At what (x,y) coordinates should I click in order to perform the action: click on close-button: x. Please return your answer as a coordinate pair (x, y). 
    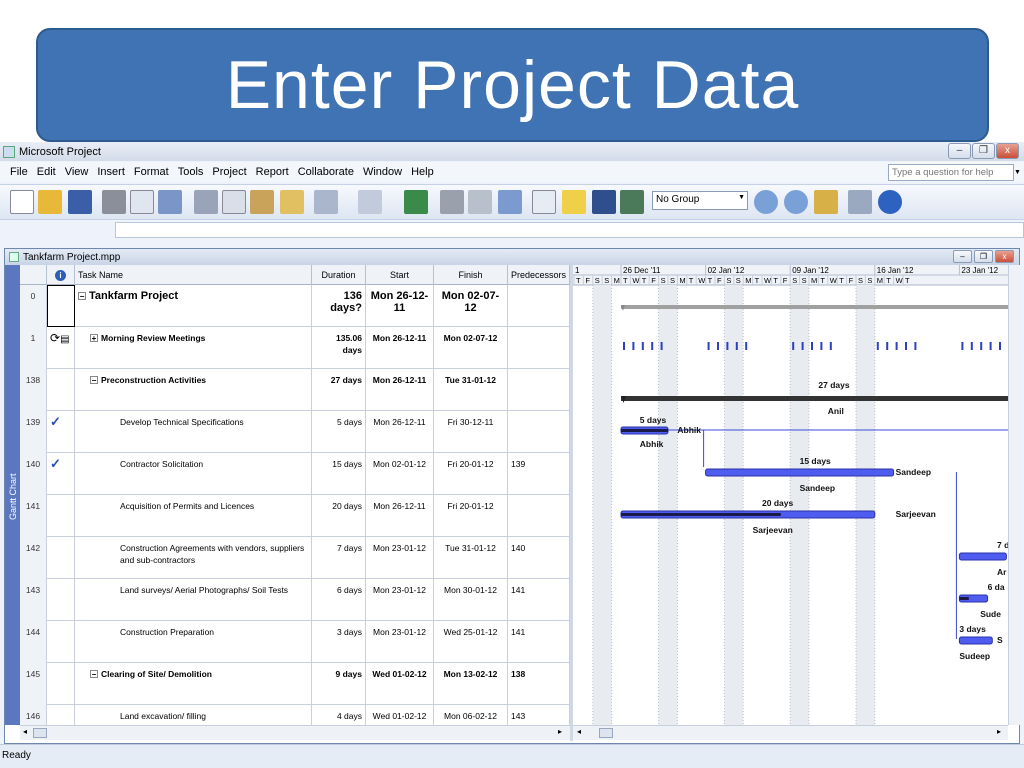
    Looking at the image, I should click on (1007, 151).